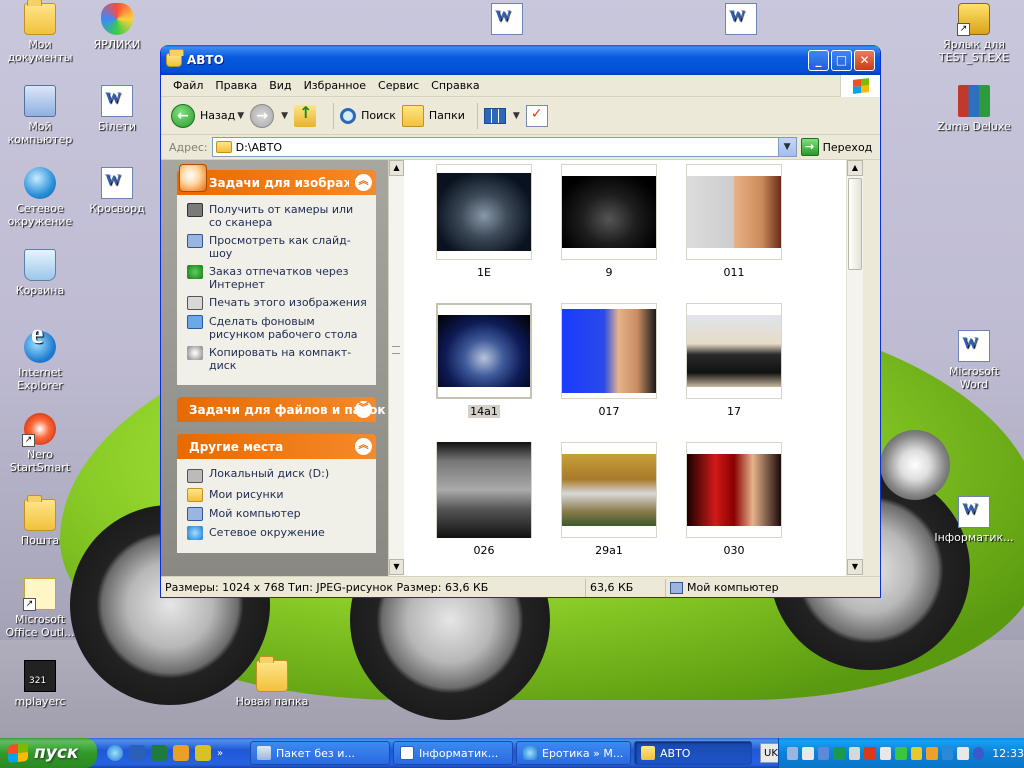 The width and height of the screenshot is (1024, 768). I want to click on task-order-prints: Заказ отпечатков через Интернет, so click(277, 278).